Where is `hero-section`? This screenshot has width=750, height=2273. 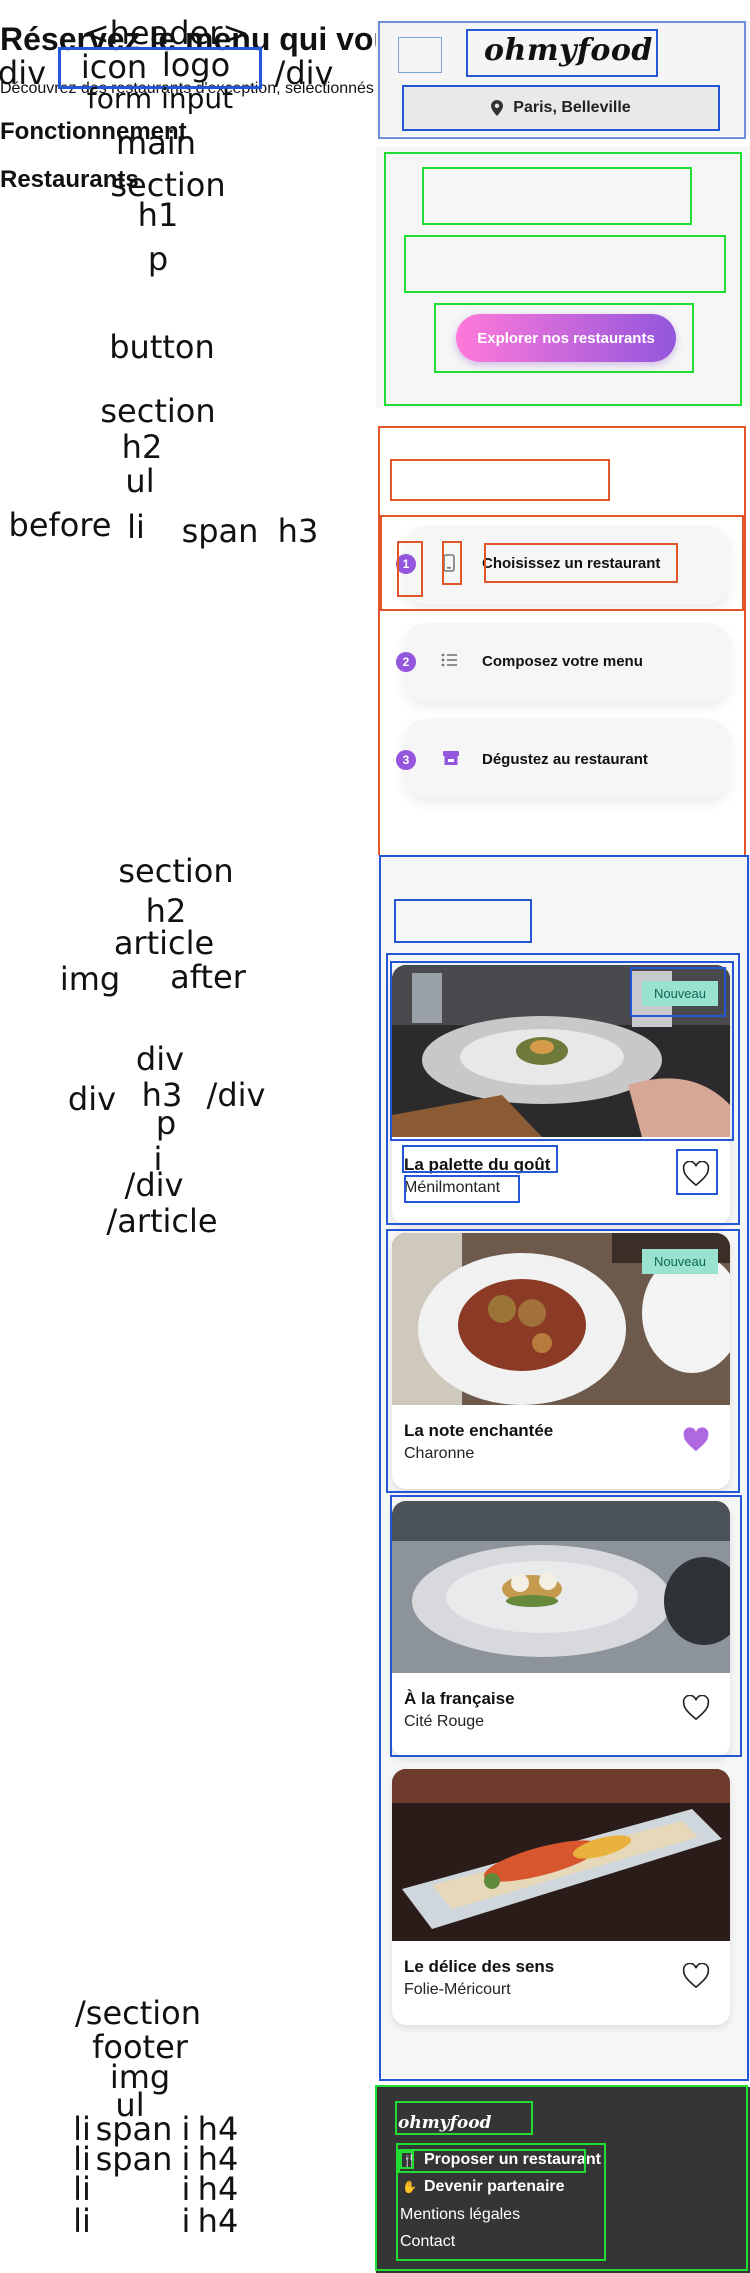 hero-section is located at coordinates (563, 277).